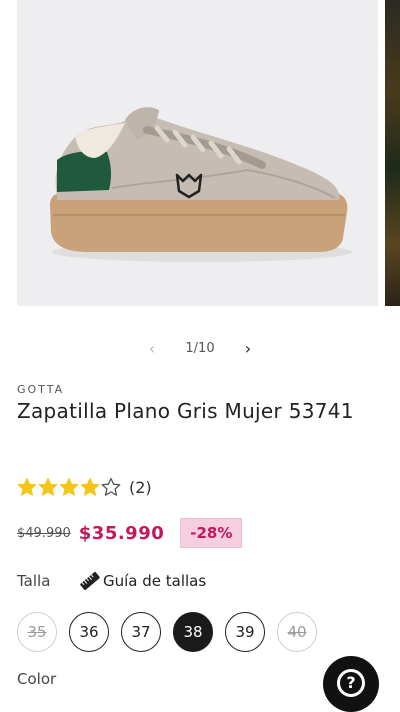 This screenshot has height=712, width=400. I want to click on size-option-40: 40, so click(297, 632).